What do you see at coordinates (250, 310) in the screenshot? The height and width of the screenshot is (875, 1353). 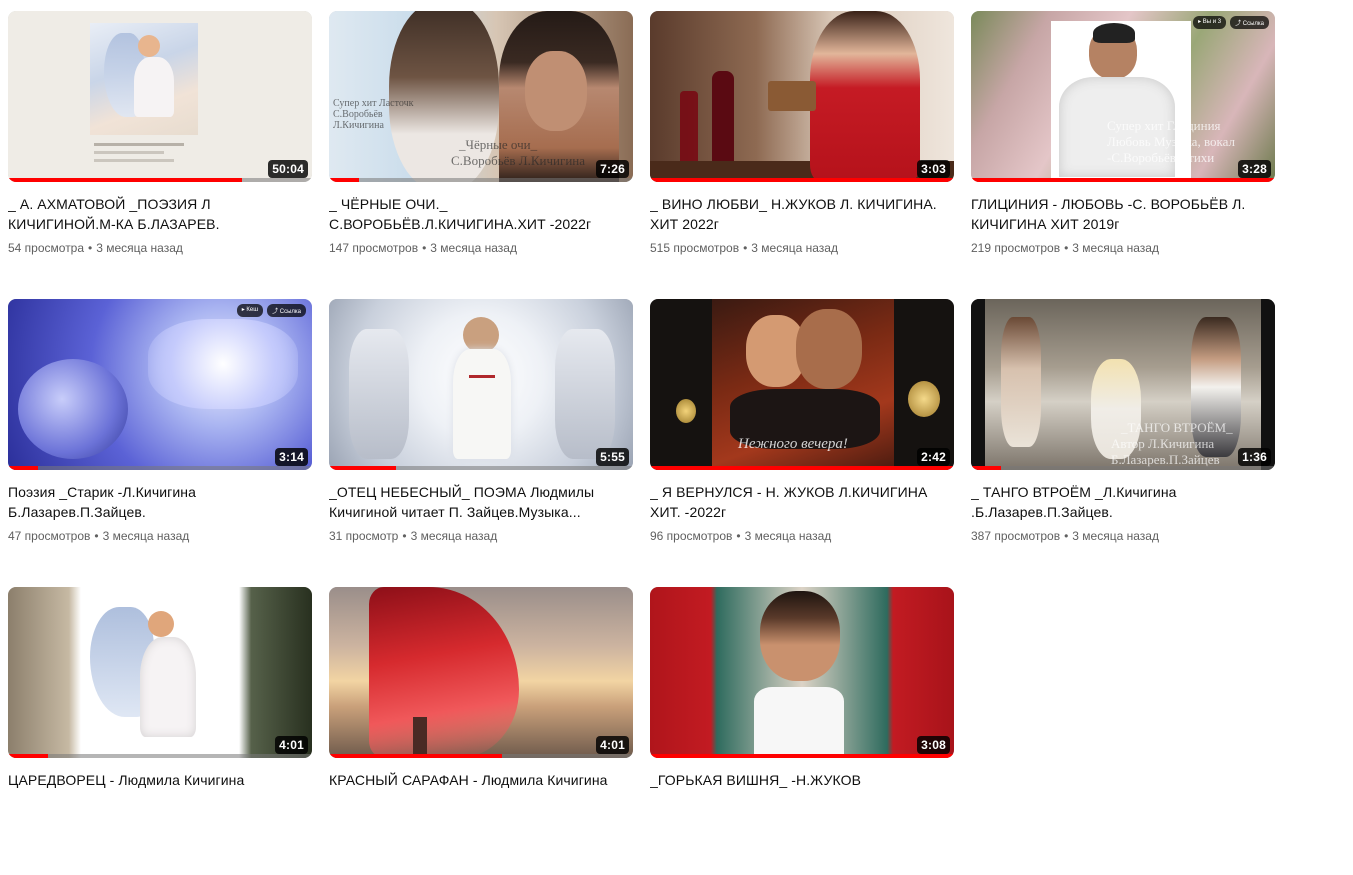 I see `watch-later-chip: ▸ Кеш` at bounding box center [250, 310].